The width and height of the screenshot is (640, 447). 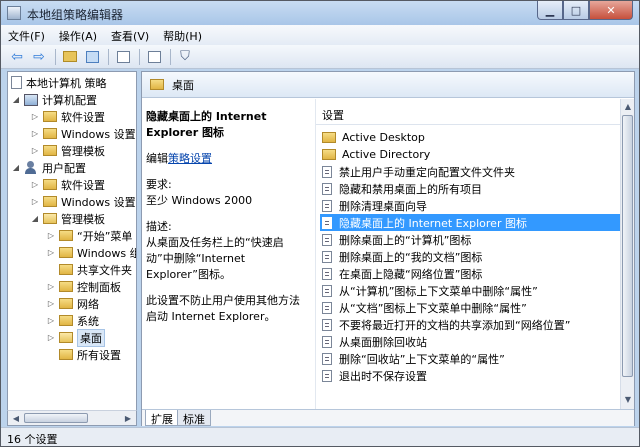 I want to click on tree-item-start-menu: ▷ “开始”菜单, so click(x=89, y=235).